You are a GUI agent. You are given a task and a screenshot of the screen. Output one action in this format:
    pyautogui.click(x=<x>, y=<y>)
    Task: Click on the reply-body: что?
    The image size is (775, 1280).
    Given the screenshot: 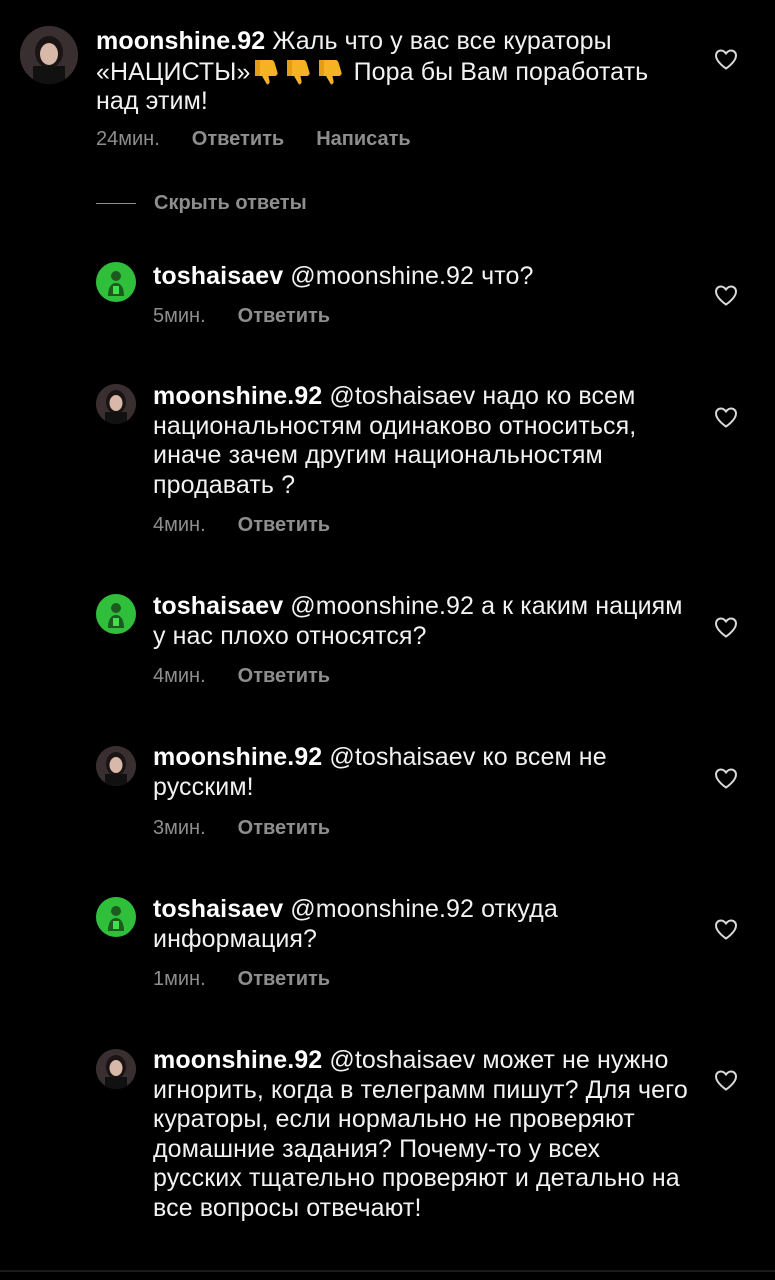 What is the action you would take?
    pyautogui.click(x=504, y=276)
    